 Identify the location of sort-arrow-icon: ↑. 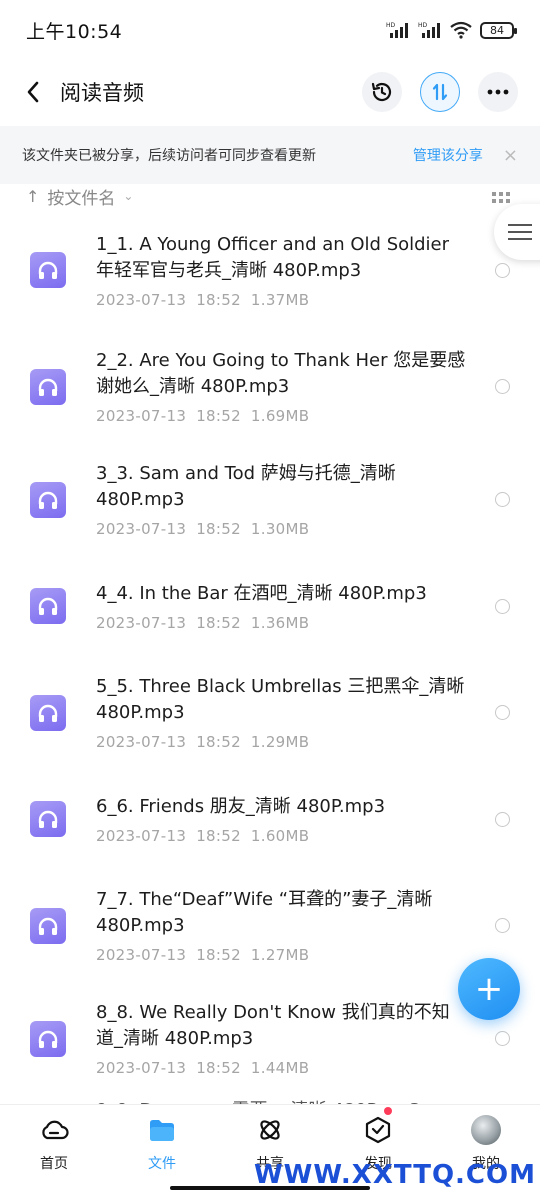
(32, 196).